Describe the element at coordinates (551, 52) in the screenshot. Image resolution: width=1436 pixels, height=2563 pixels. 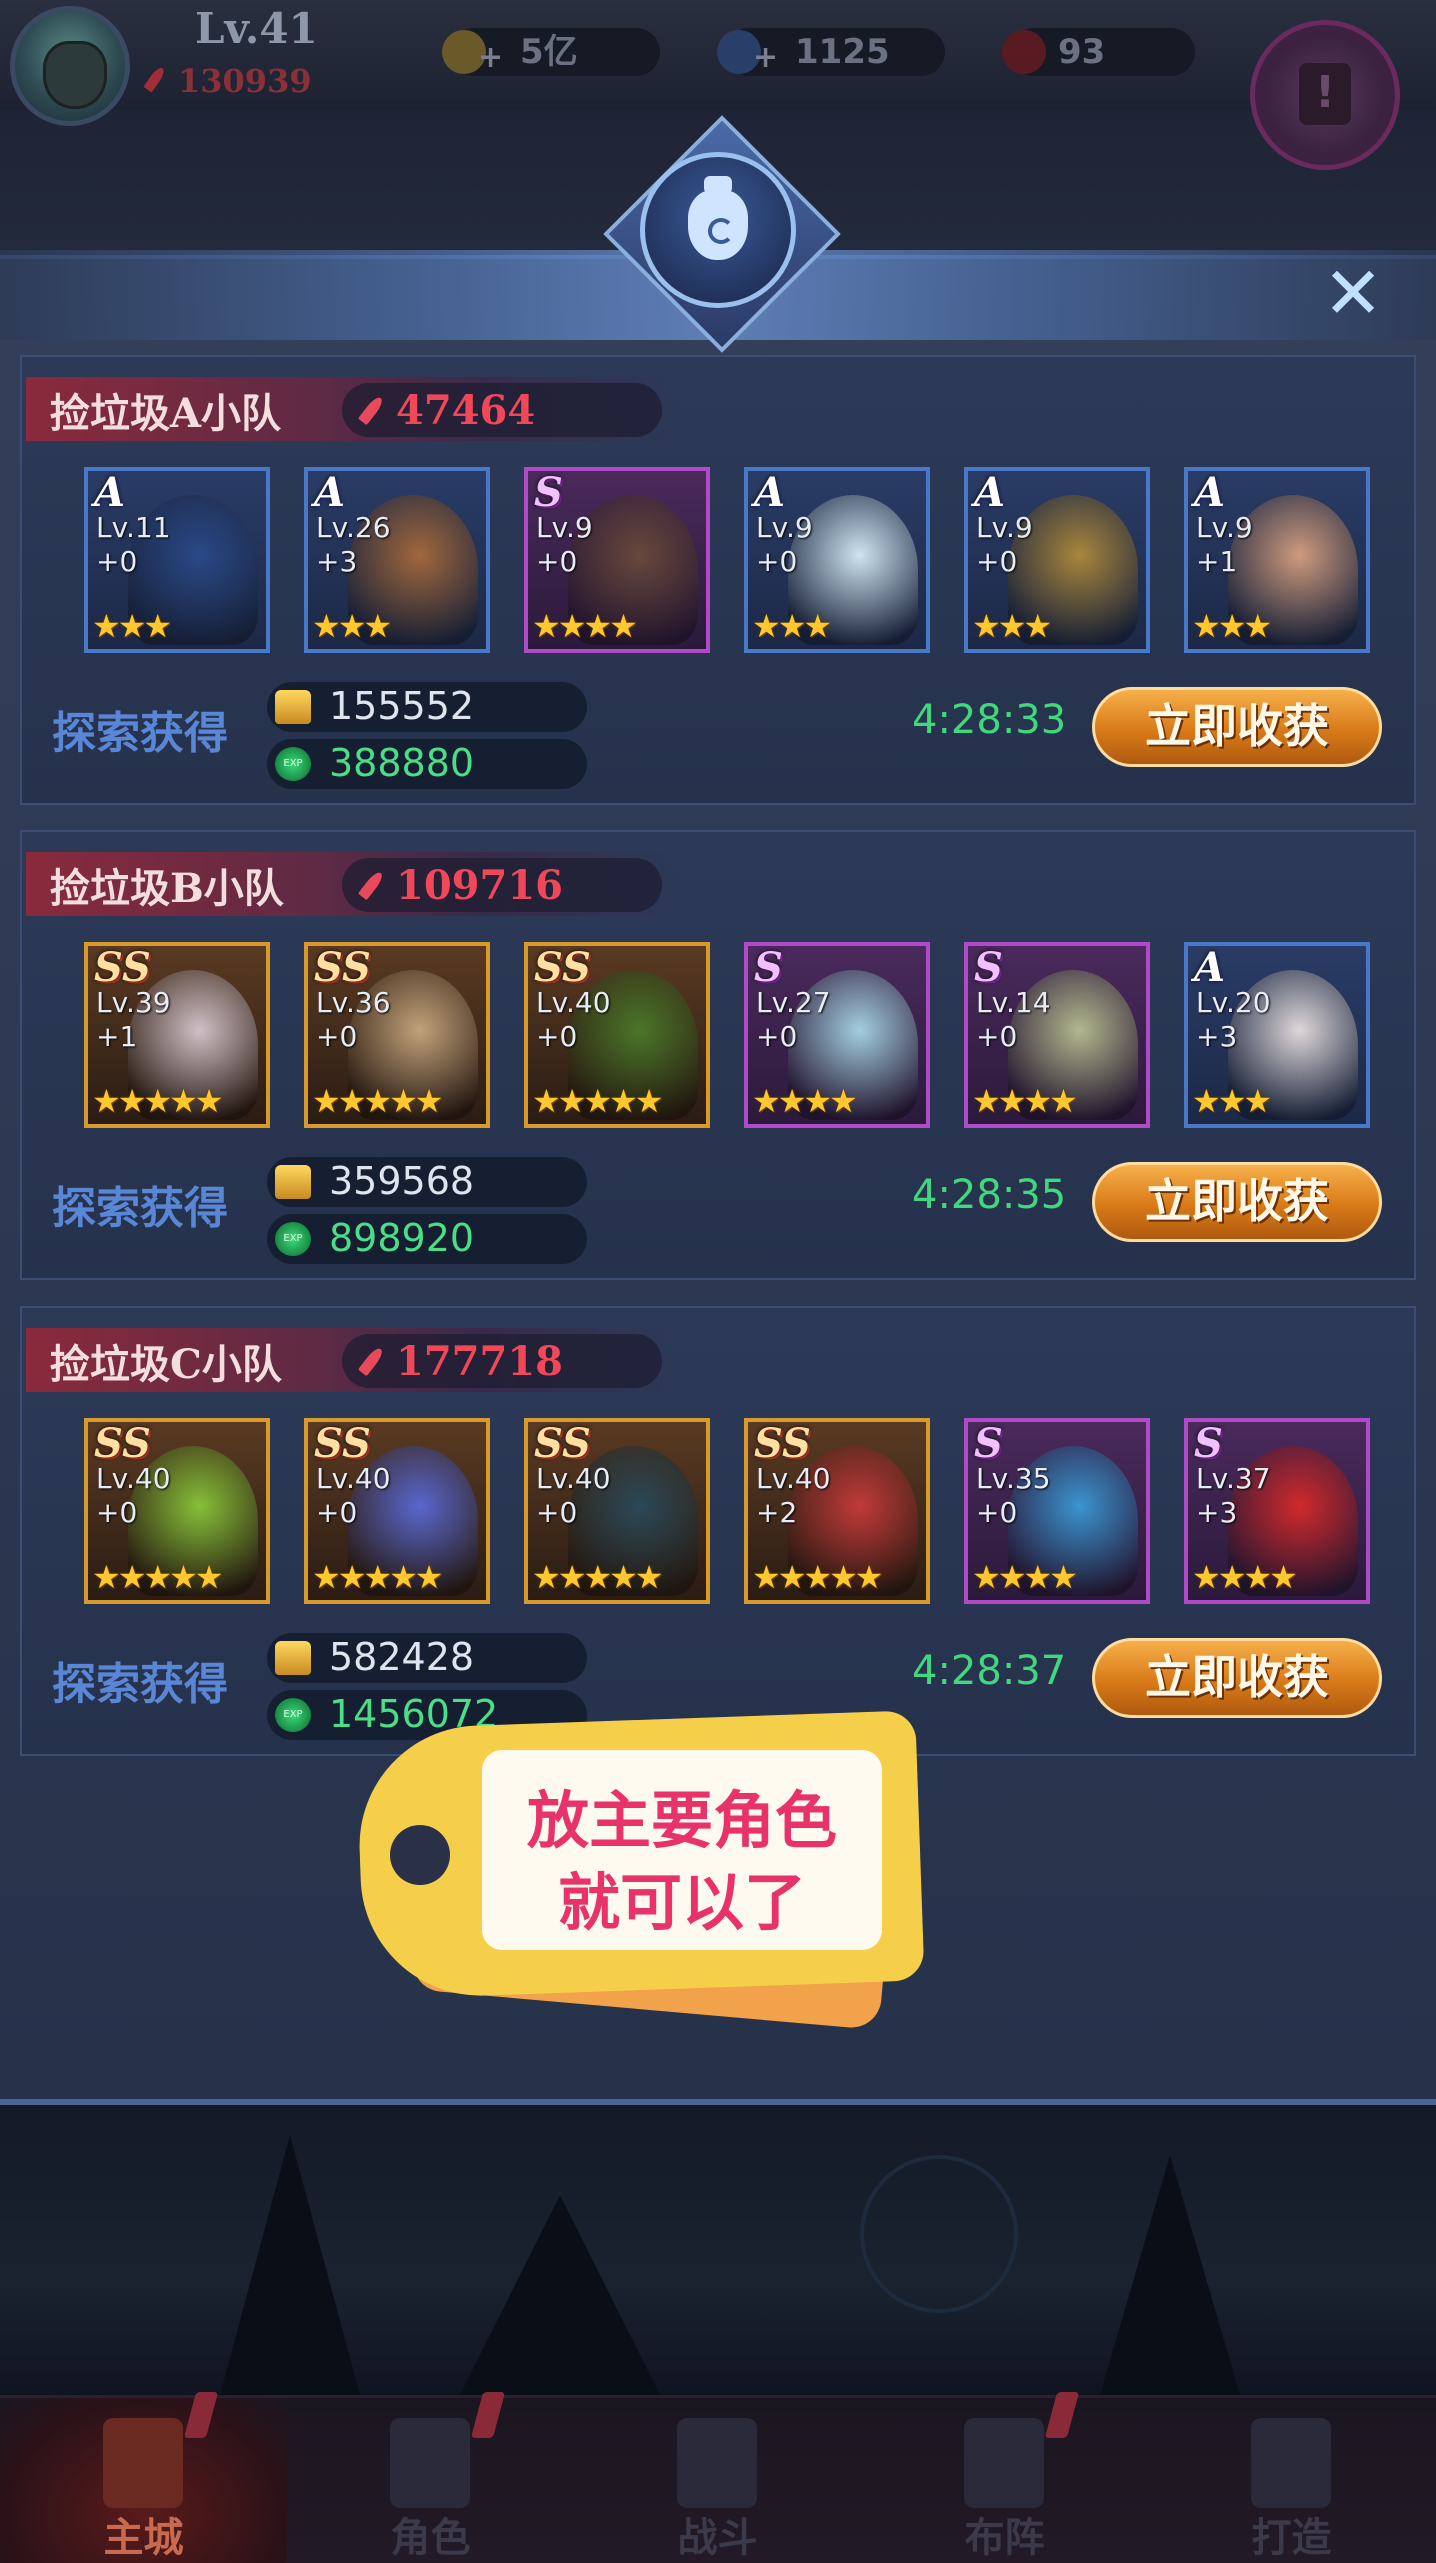
I see `gold-resource: + 5亿` at that location.